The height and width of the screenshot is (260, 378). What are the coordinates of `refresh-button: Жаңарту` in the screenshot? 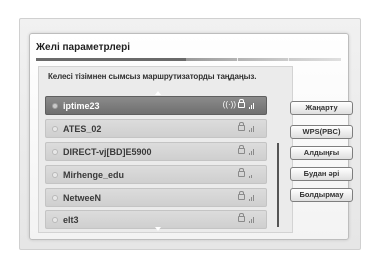 It's located at (321, 108).